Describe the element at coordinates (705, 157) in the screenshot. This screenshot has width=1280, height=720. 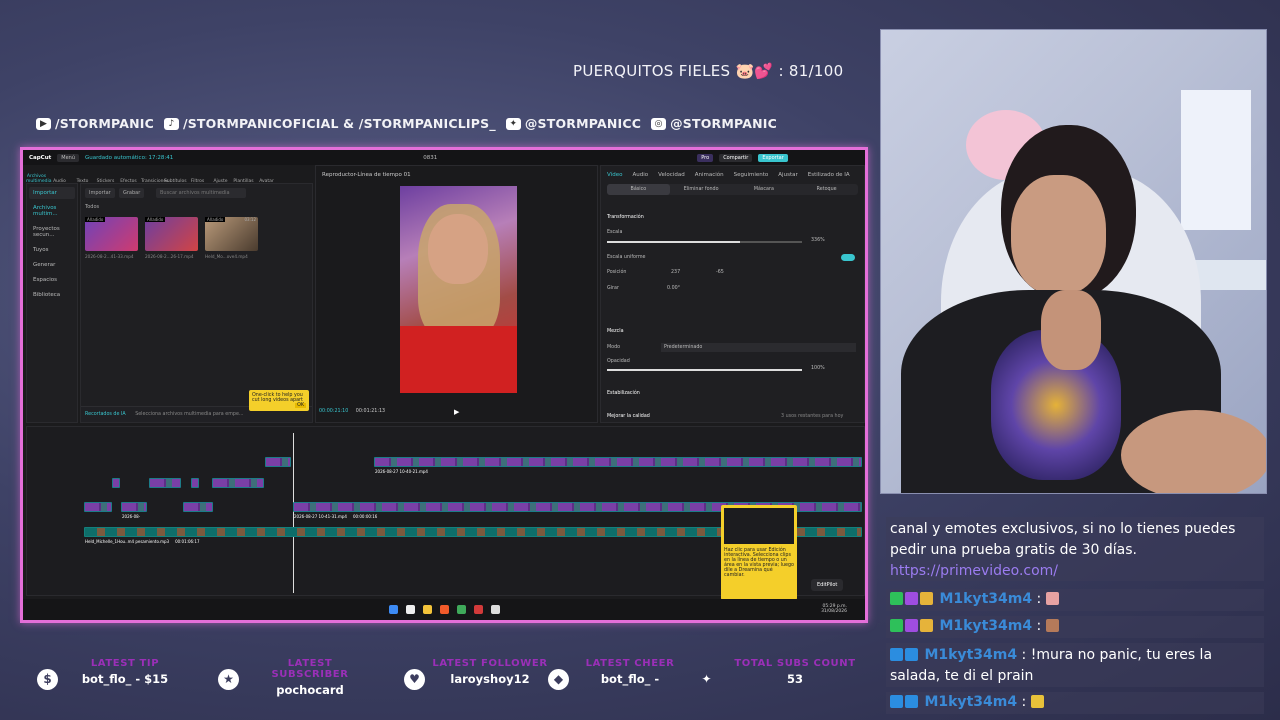
I see `pro-button: Pro` at that location.